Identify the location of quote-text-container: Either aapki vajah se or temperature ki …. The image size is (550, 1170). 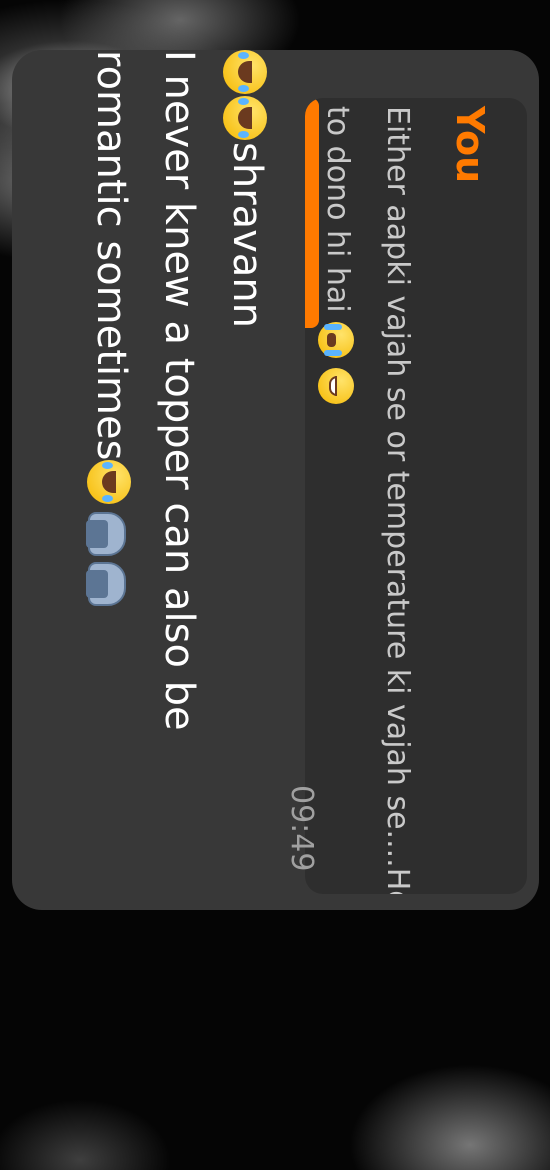
(367, 500).